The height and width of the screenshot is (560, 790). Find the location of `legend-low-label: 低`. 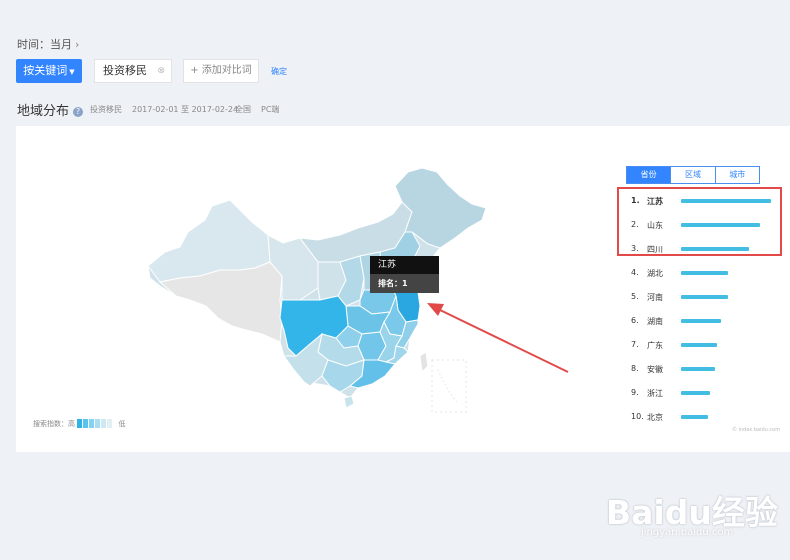

legend-low-label: 低 is located at coordinates (122, 424).